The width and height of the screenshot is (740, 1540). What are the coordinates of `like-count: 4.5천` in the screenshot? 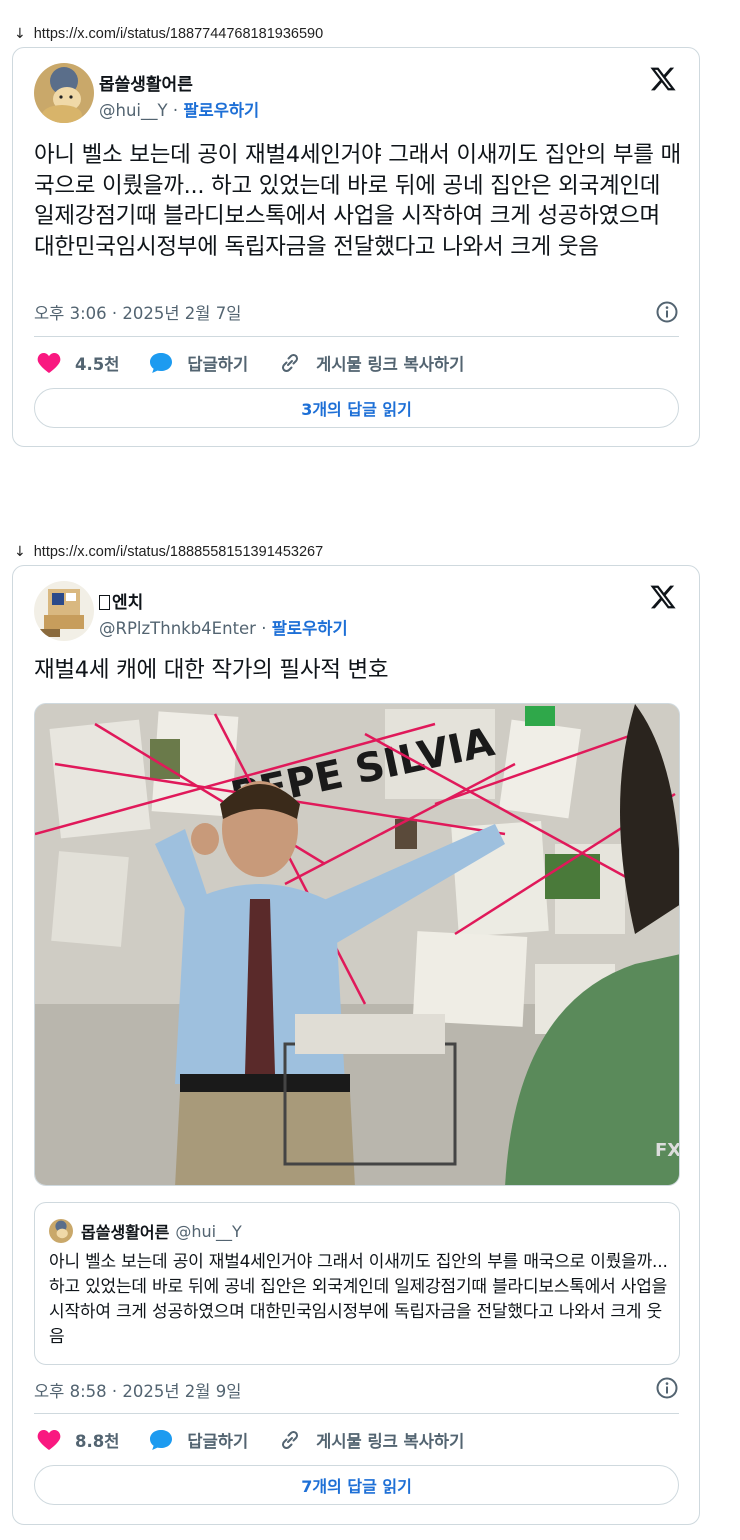 It's located at (97, 364).